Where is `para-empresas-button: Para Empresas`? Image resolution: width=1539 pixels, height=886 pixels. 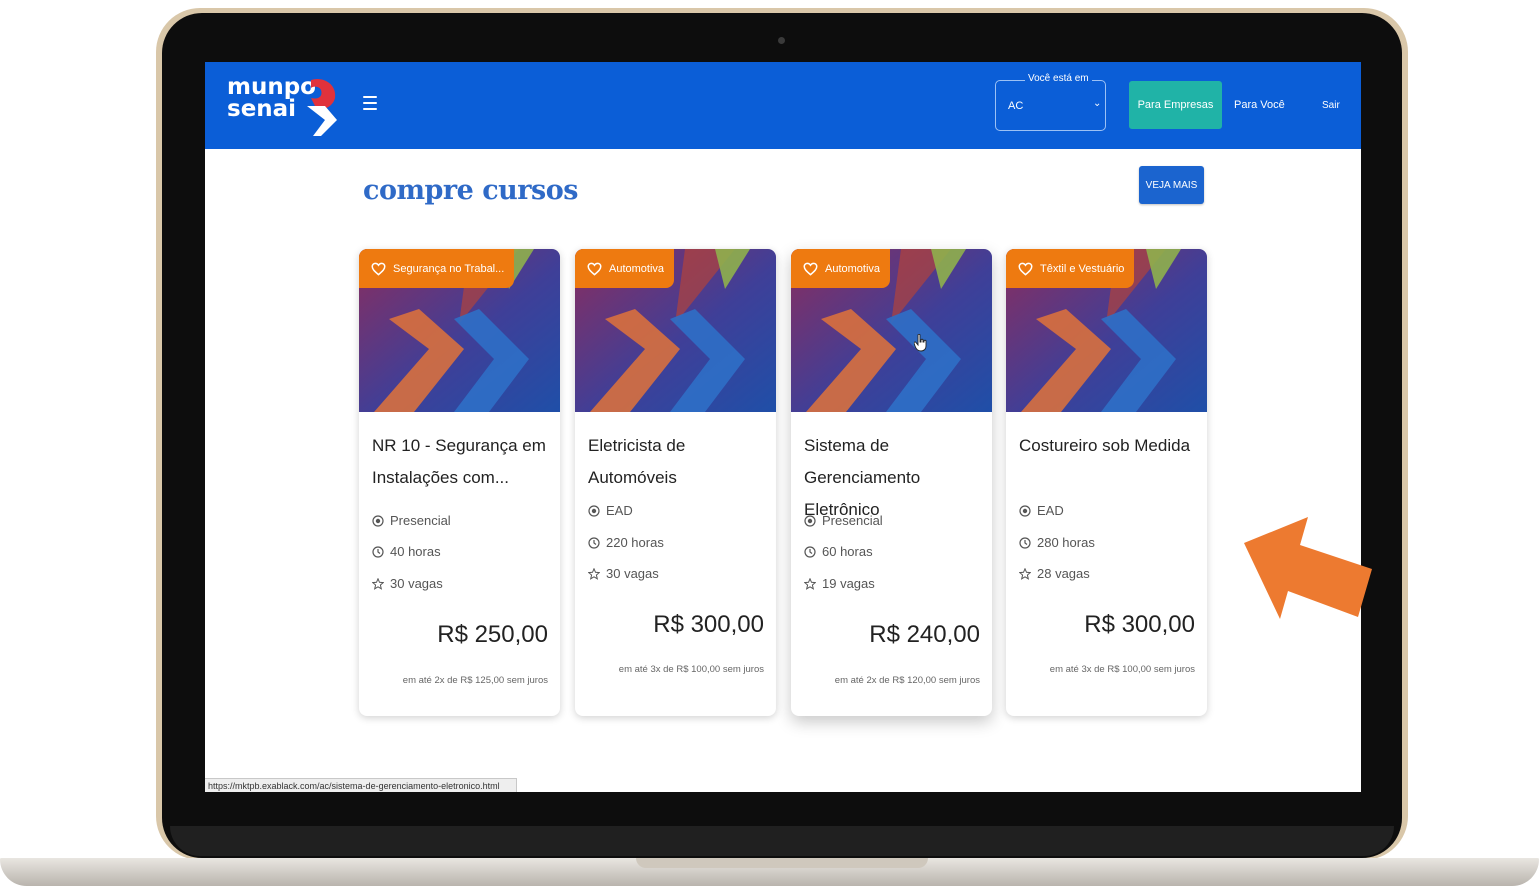 para-empresas-button: Para Empresas is located at coordinates (1175, 105).